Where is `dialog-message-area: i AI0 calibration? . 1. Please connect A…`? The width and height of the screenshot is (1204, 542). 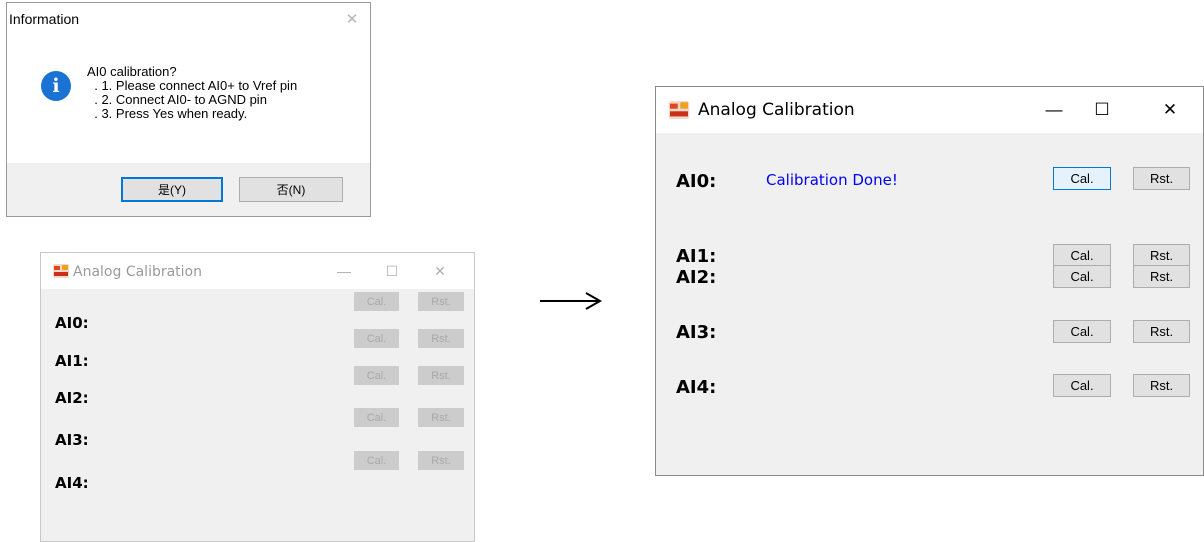 dialog-message-area: i AI0 calibration? . 1. Please connect A… is located at coordinates (188, 100).